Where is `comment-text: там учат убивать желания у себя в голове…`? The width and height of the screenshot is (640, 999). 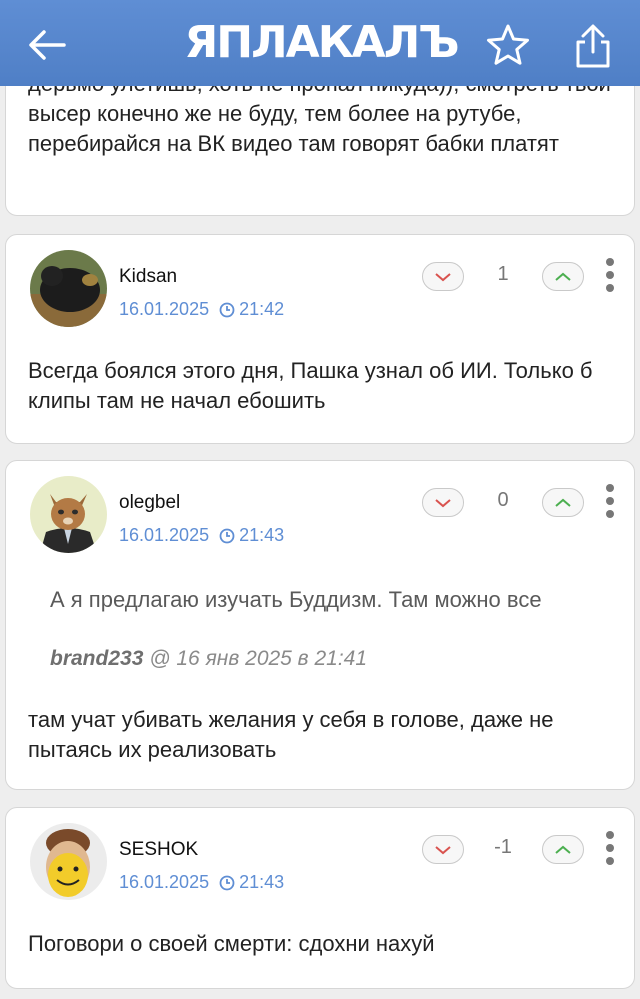
comment-text: там учат убивать желания у себя в голове… is located at coordinates (291, 734).